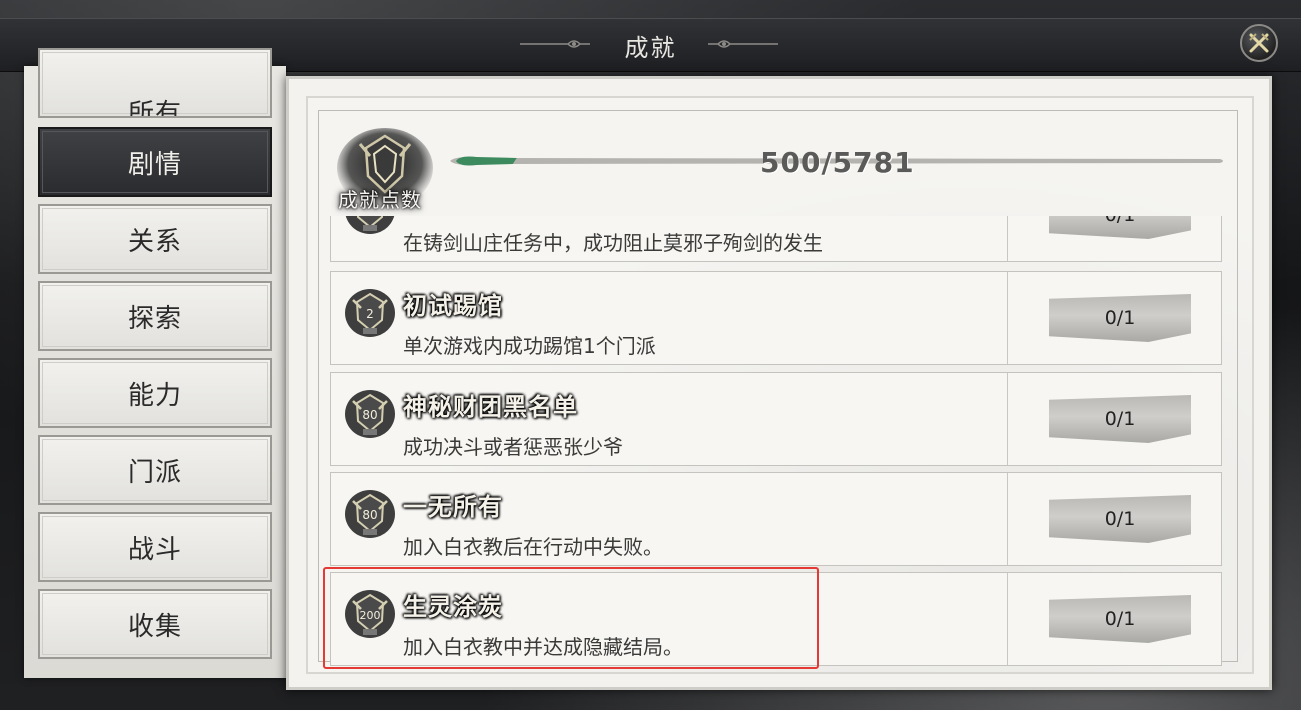 This screenshot has width=1301, height=710. I want to click on achievement-badge-icon: 2, so click(370, 313).